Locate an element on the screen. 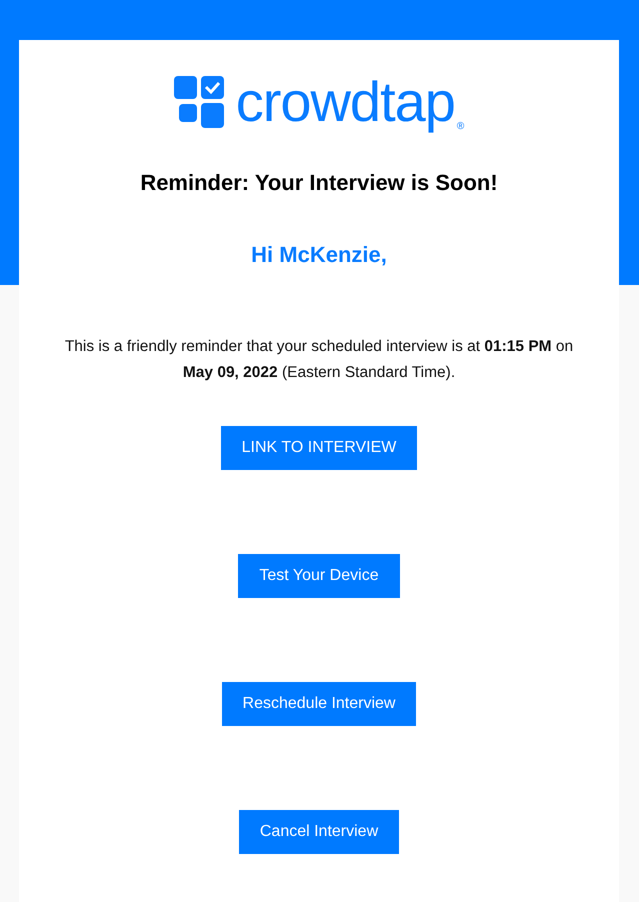  reminder-message: This is a friendly reminder that your scheduled interview is at 01:15 PM on May 09, 2022 (Eastern Standard Time). is located at coordinates (319, 360).